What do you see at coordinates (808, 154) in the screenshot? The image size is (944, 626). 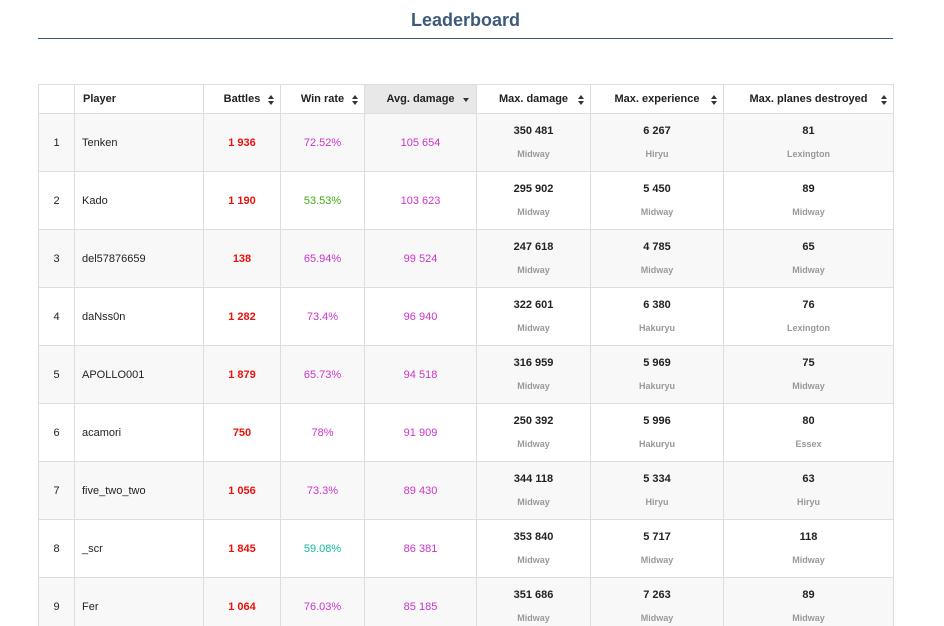 I see `max-planes-ship: Lexington` at bounding box center [808, 154].